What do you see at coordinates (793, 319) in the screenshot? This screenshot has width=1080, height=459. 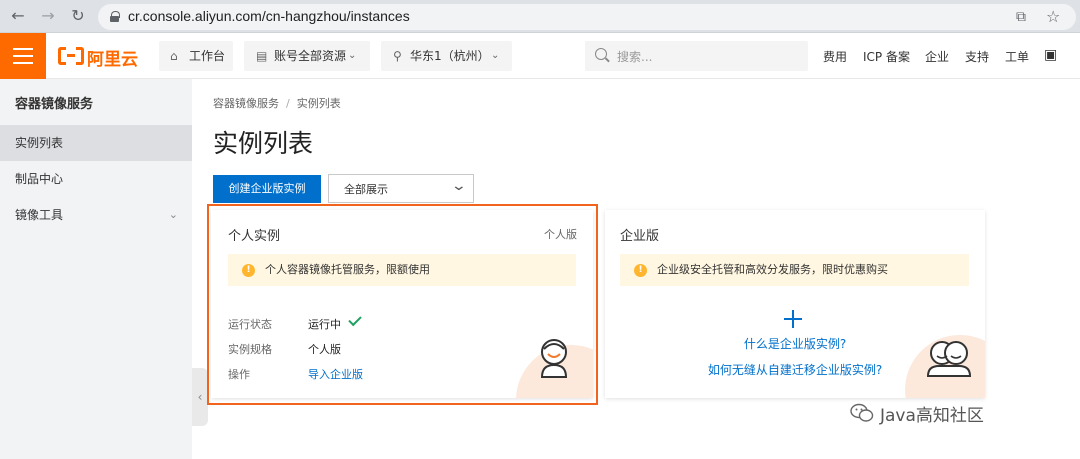 I see `plus-icon` at bounding box center [793, 319].